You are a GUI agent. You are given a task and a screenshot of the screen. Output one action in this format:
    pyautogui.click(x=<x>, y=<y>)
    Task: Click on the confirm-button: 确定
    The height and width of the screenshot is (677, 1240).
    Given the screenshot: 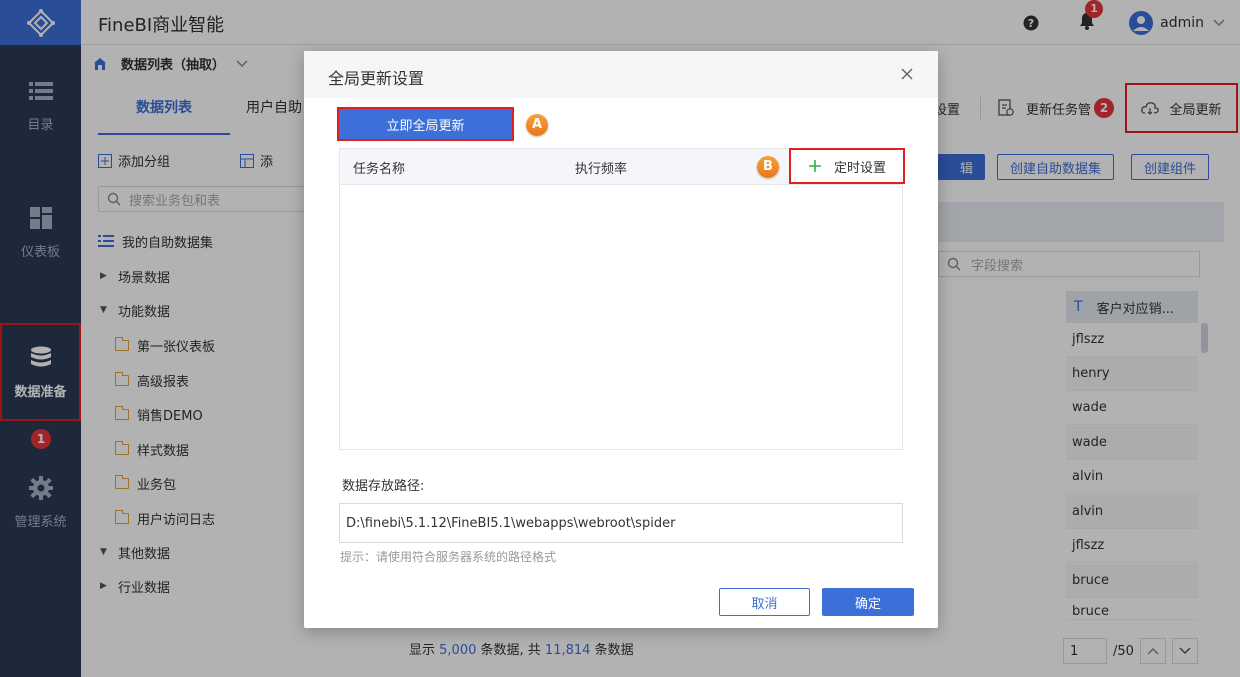 What is the action you would take?
    pyautogui.click(x=868, y=602)
    